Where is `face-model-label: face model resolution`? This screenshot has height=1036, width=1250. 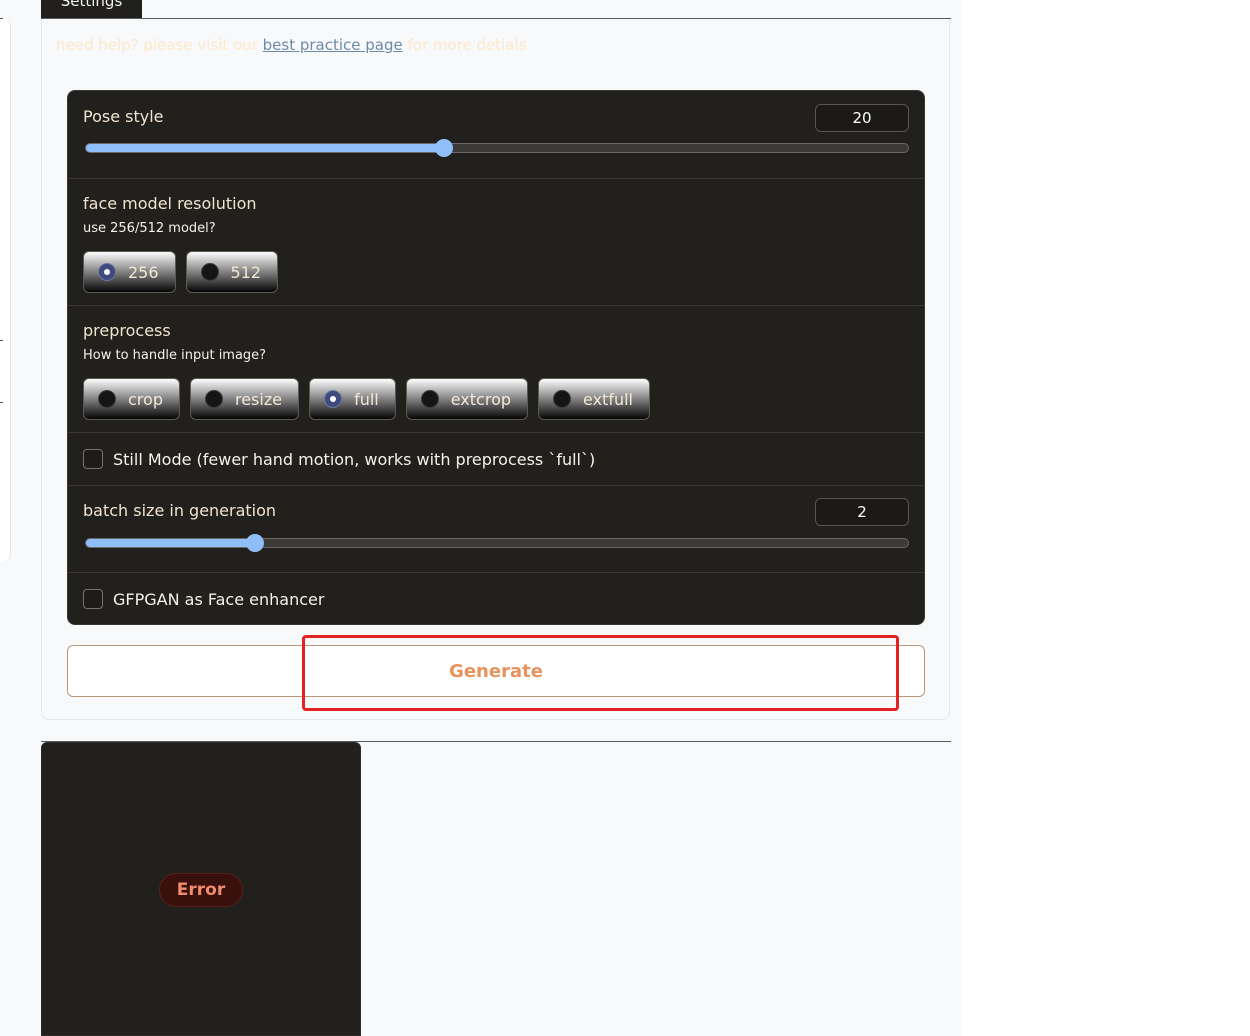 face-model-label: face model resolution is located at coordinates (170, 203).